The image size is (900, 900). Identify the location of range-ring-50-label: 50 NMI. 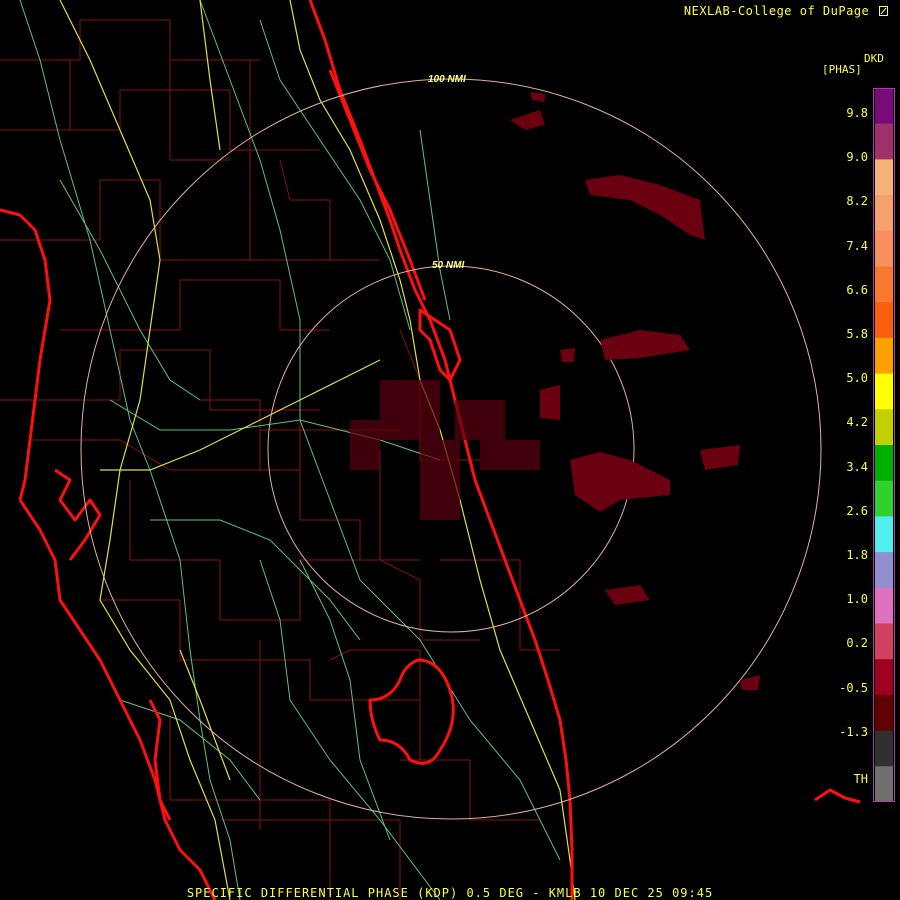
(448, 265).